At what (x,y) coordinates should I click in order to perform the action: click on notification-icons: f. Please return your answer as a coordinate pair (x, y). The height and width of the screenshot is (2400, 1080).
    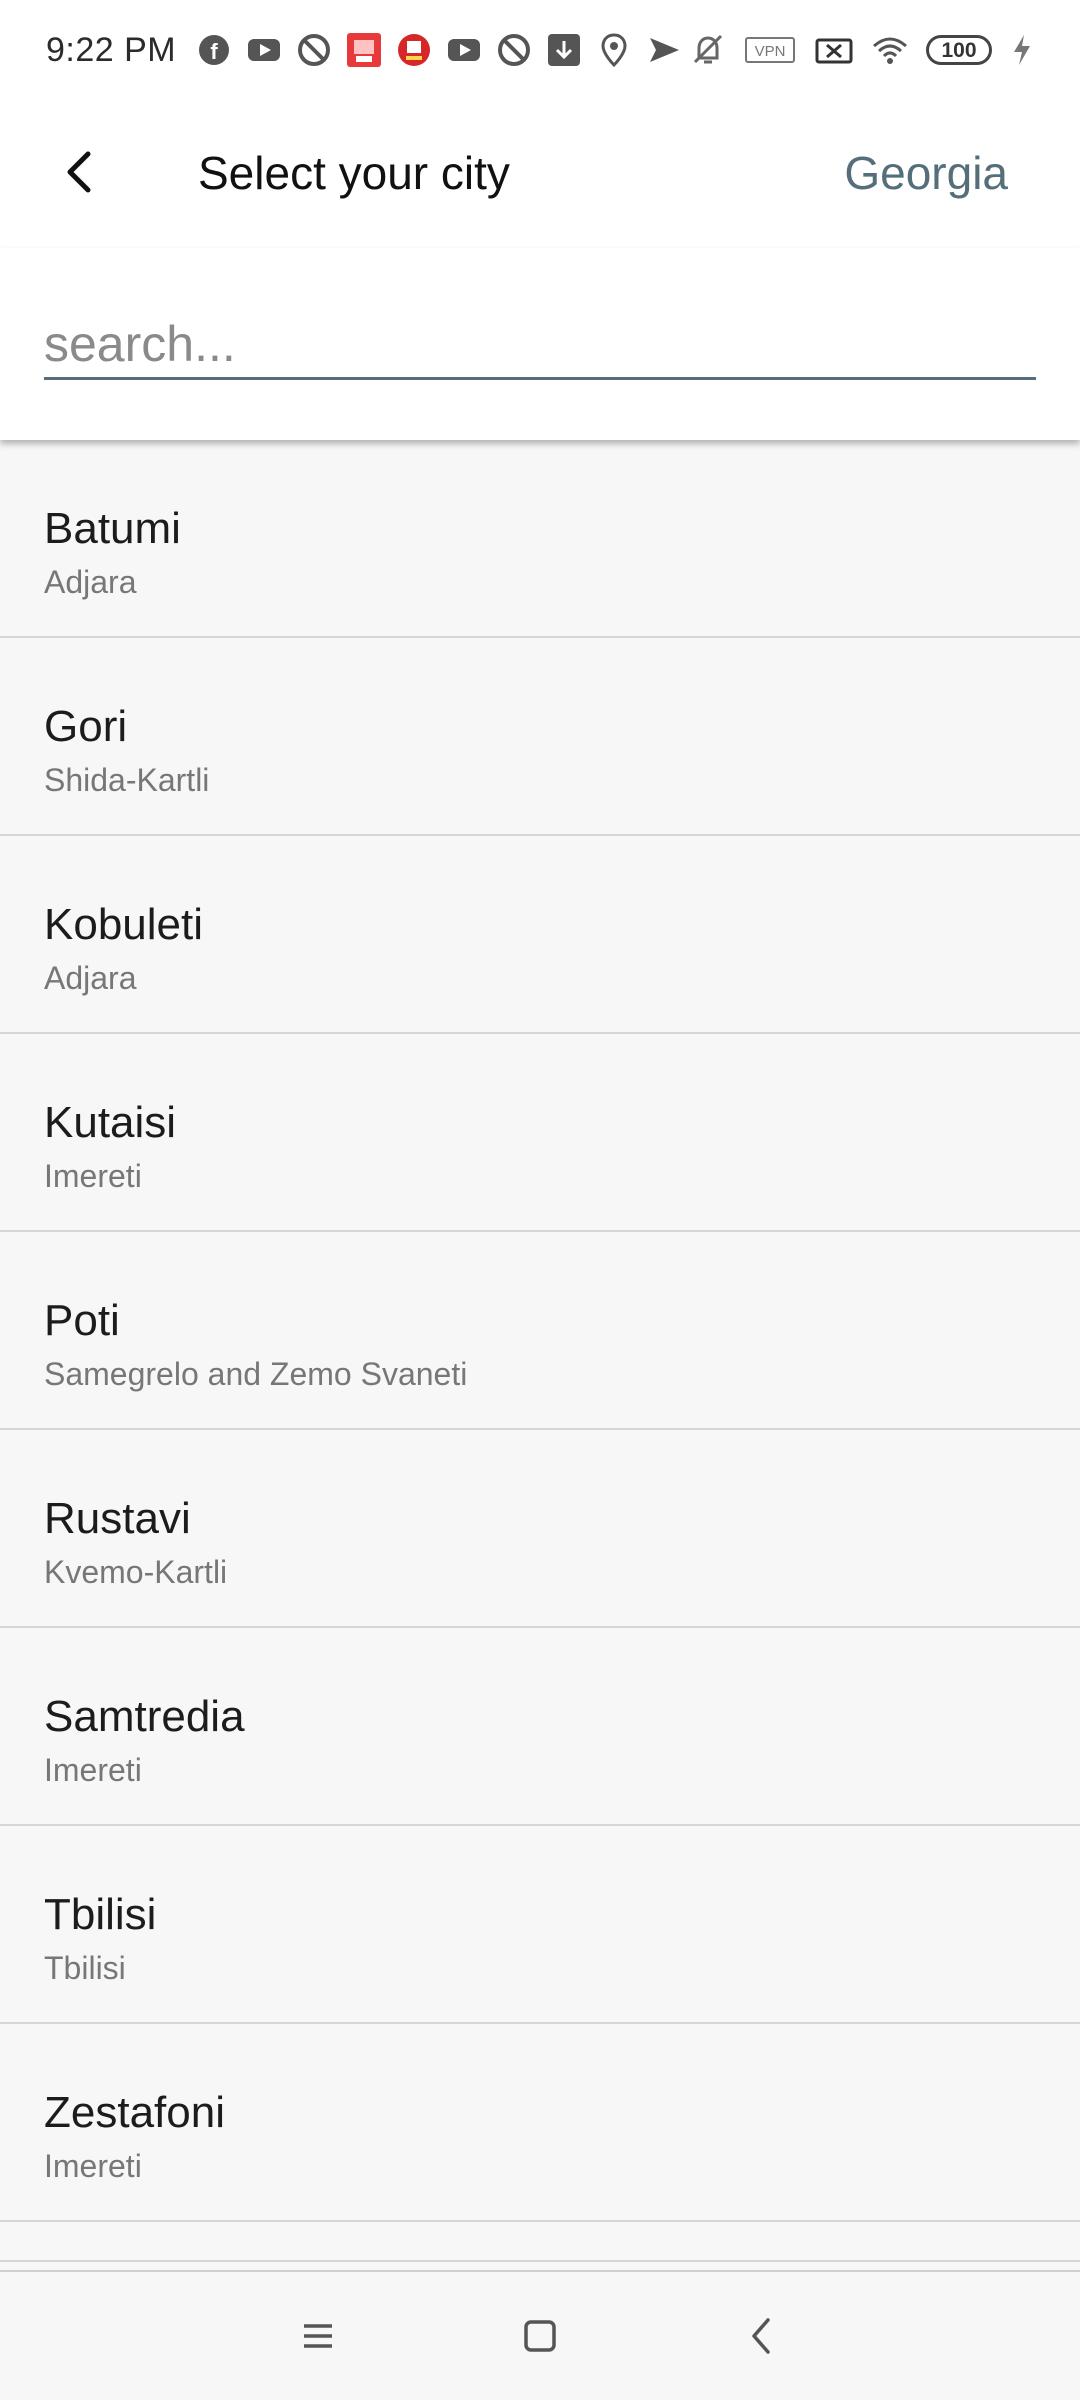
    Looking at the image, I should click on (439, 50).